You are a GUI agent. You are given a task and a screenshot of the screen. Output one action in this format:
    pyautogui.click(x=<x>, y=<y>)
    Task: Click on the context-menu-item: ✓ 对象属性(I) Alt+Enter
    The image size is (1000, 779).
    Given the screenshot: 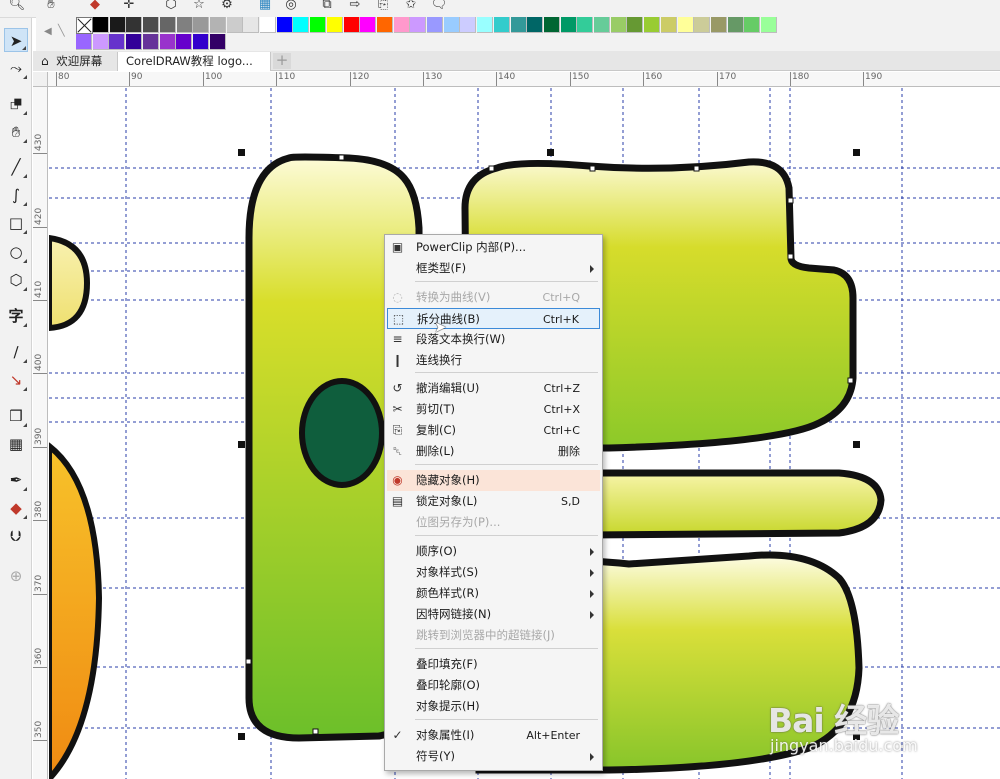 What is the action you would take?
    pyautogui.click(x=493, y=735)
    